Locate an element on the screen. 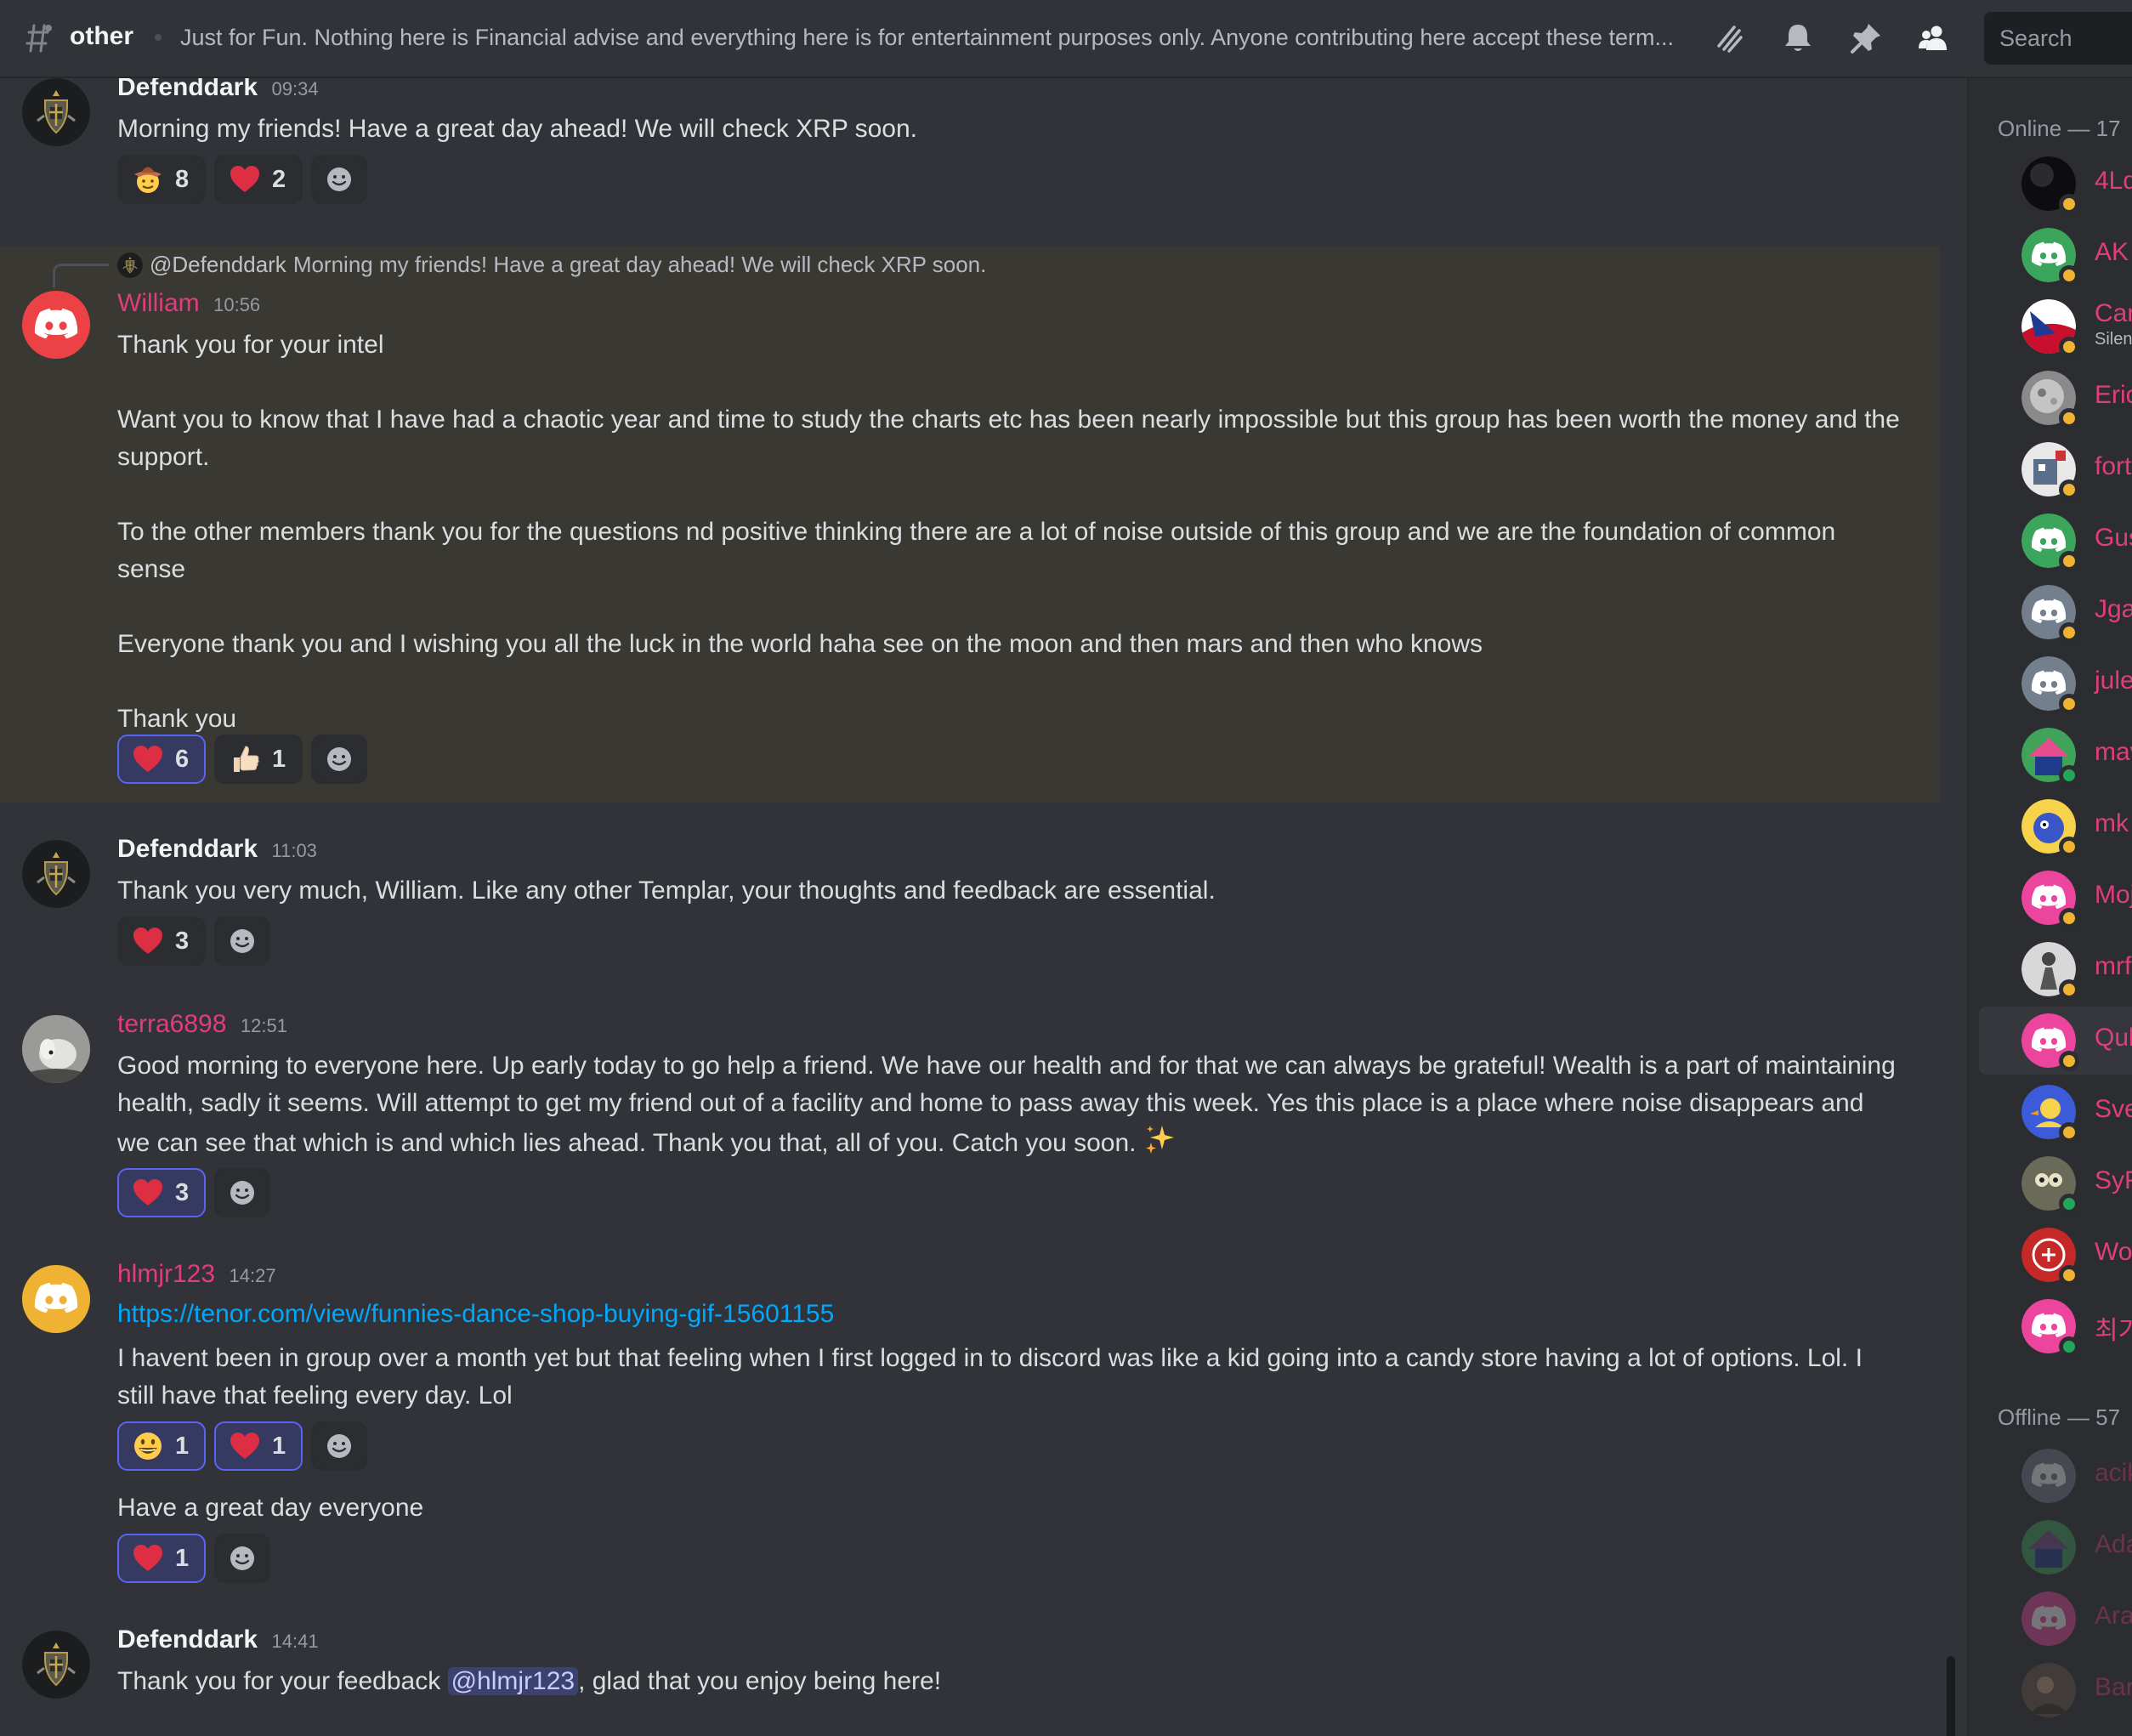 This screenshot has height=1736, width=2132. member-item: AK is located at coordinates (2055, 255).